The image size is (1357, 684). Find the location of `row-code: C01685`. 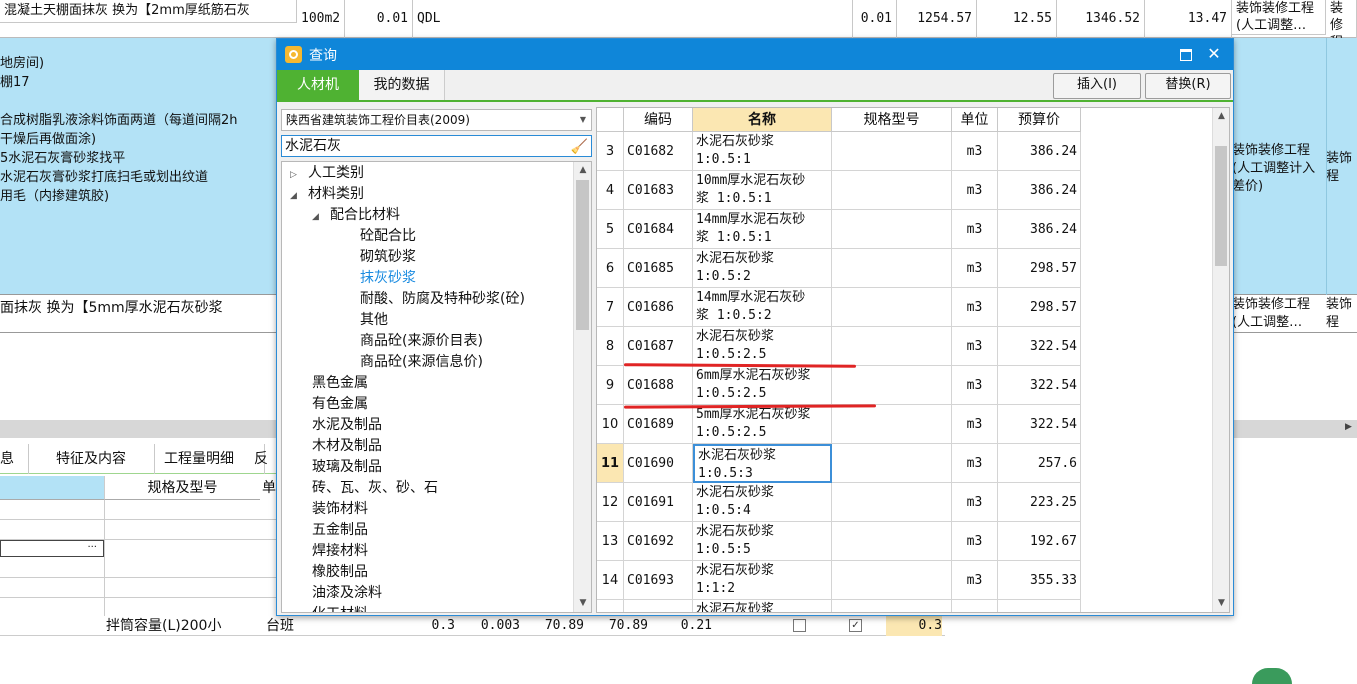

row-code: C01685 is located at coordinates (658, 268).